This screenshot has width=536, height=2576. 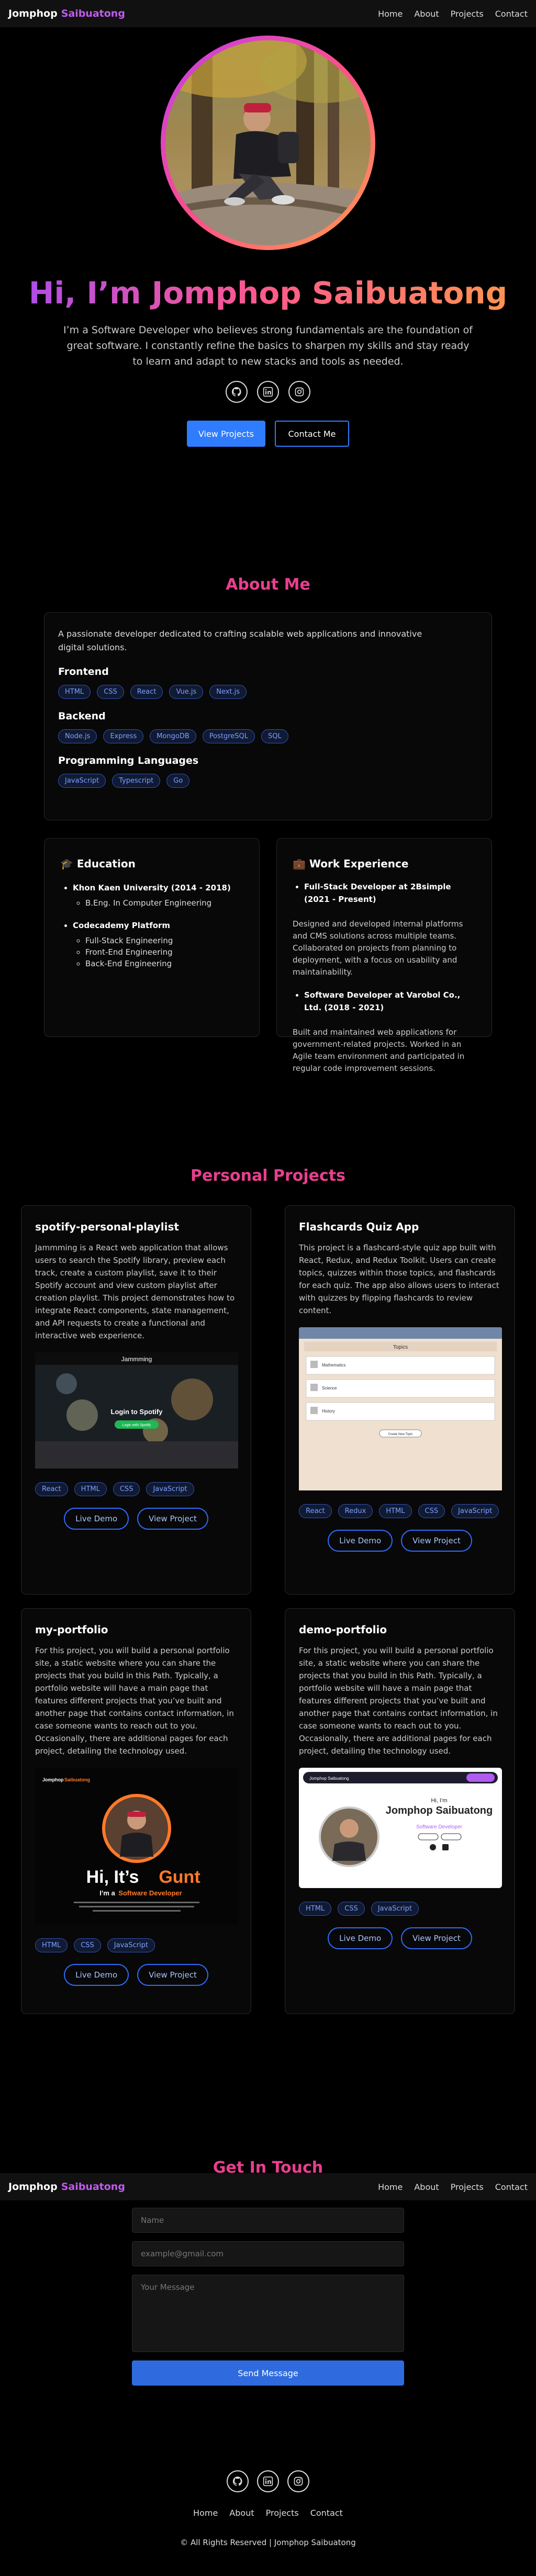 I want to click on email-input: example@gmail.com, so click(x=268, y=2254).